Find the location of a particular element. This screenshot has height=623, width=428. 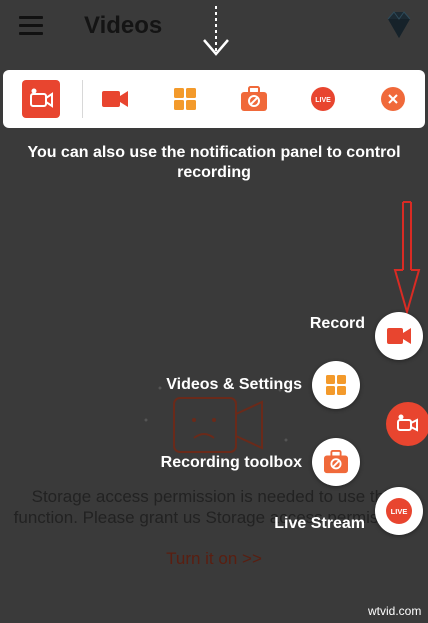

record-button is located at coordinates (115, 99).